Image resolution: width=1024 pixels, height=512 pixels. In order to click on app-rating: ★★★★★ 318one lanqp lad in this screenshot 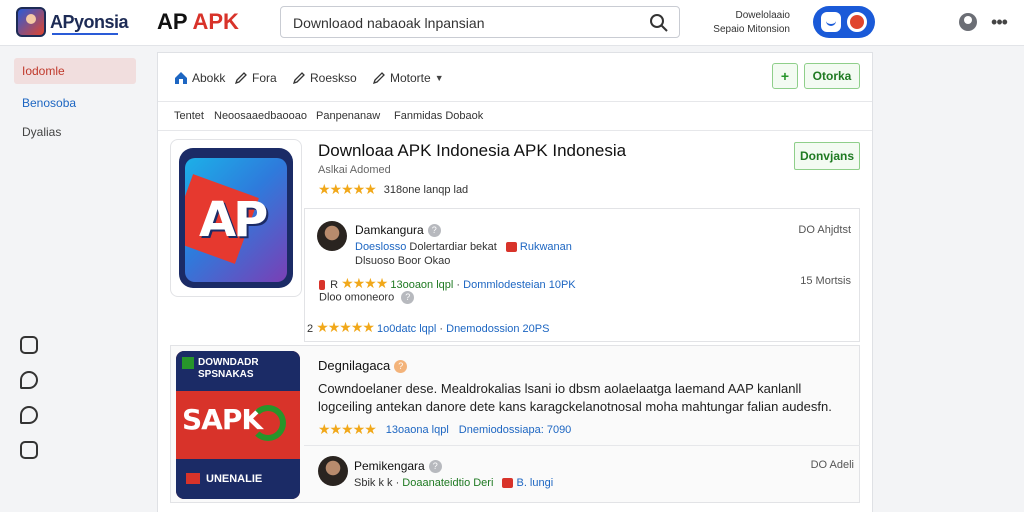, I will do `click(393, 189)`.